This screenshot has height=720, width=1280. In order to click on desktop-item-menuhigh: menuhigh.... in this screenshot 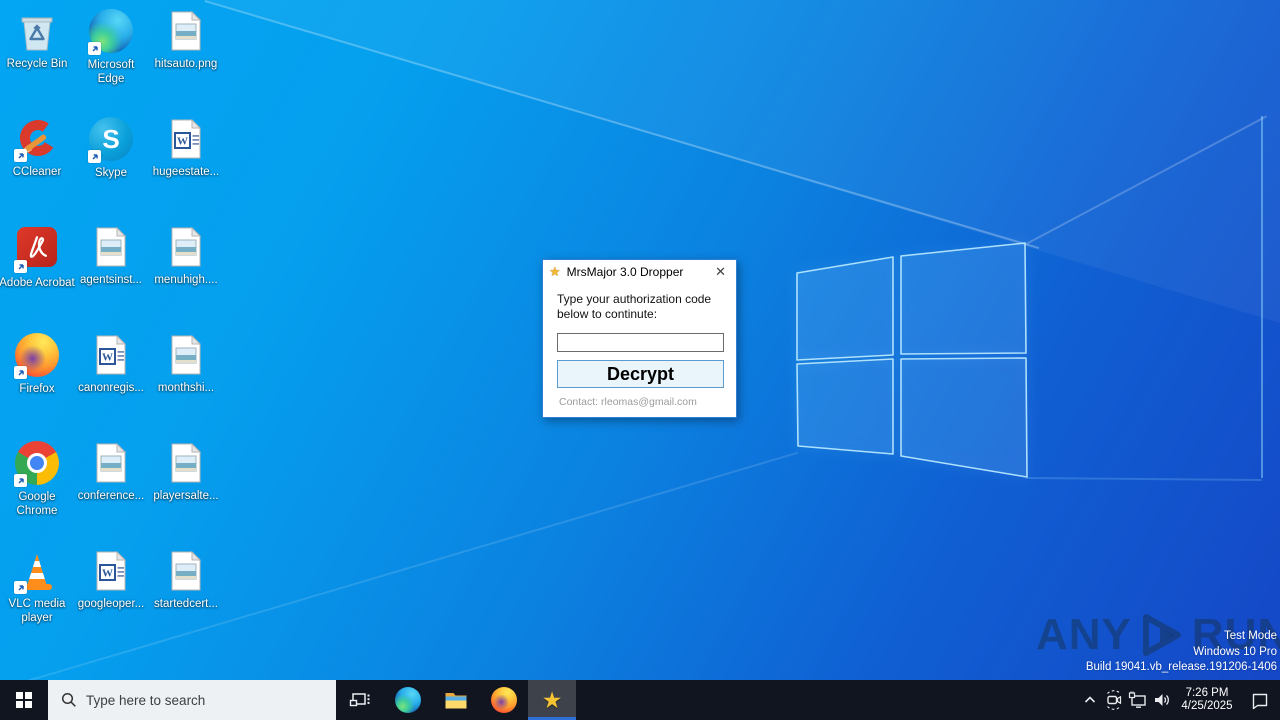, I will do `click(186, 255)`.